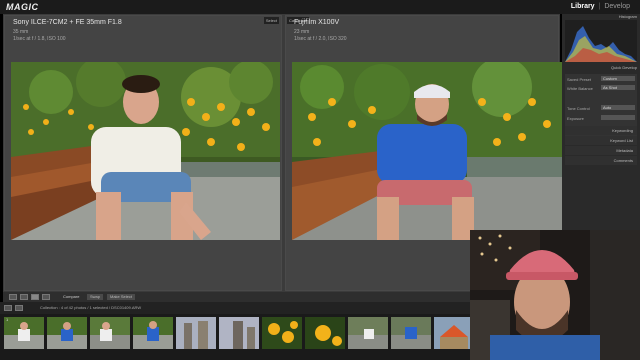 This screenshot has height=360, width=640. I want to click on tone-control-label: Tone Control, so click(578, 108).